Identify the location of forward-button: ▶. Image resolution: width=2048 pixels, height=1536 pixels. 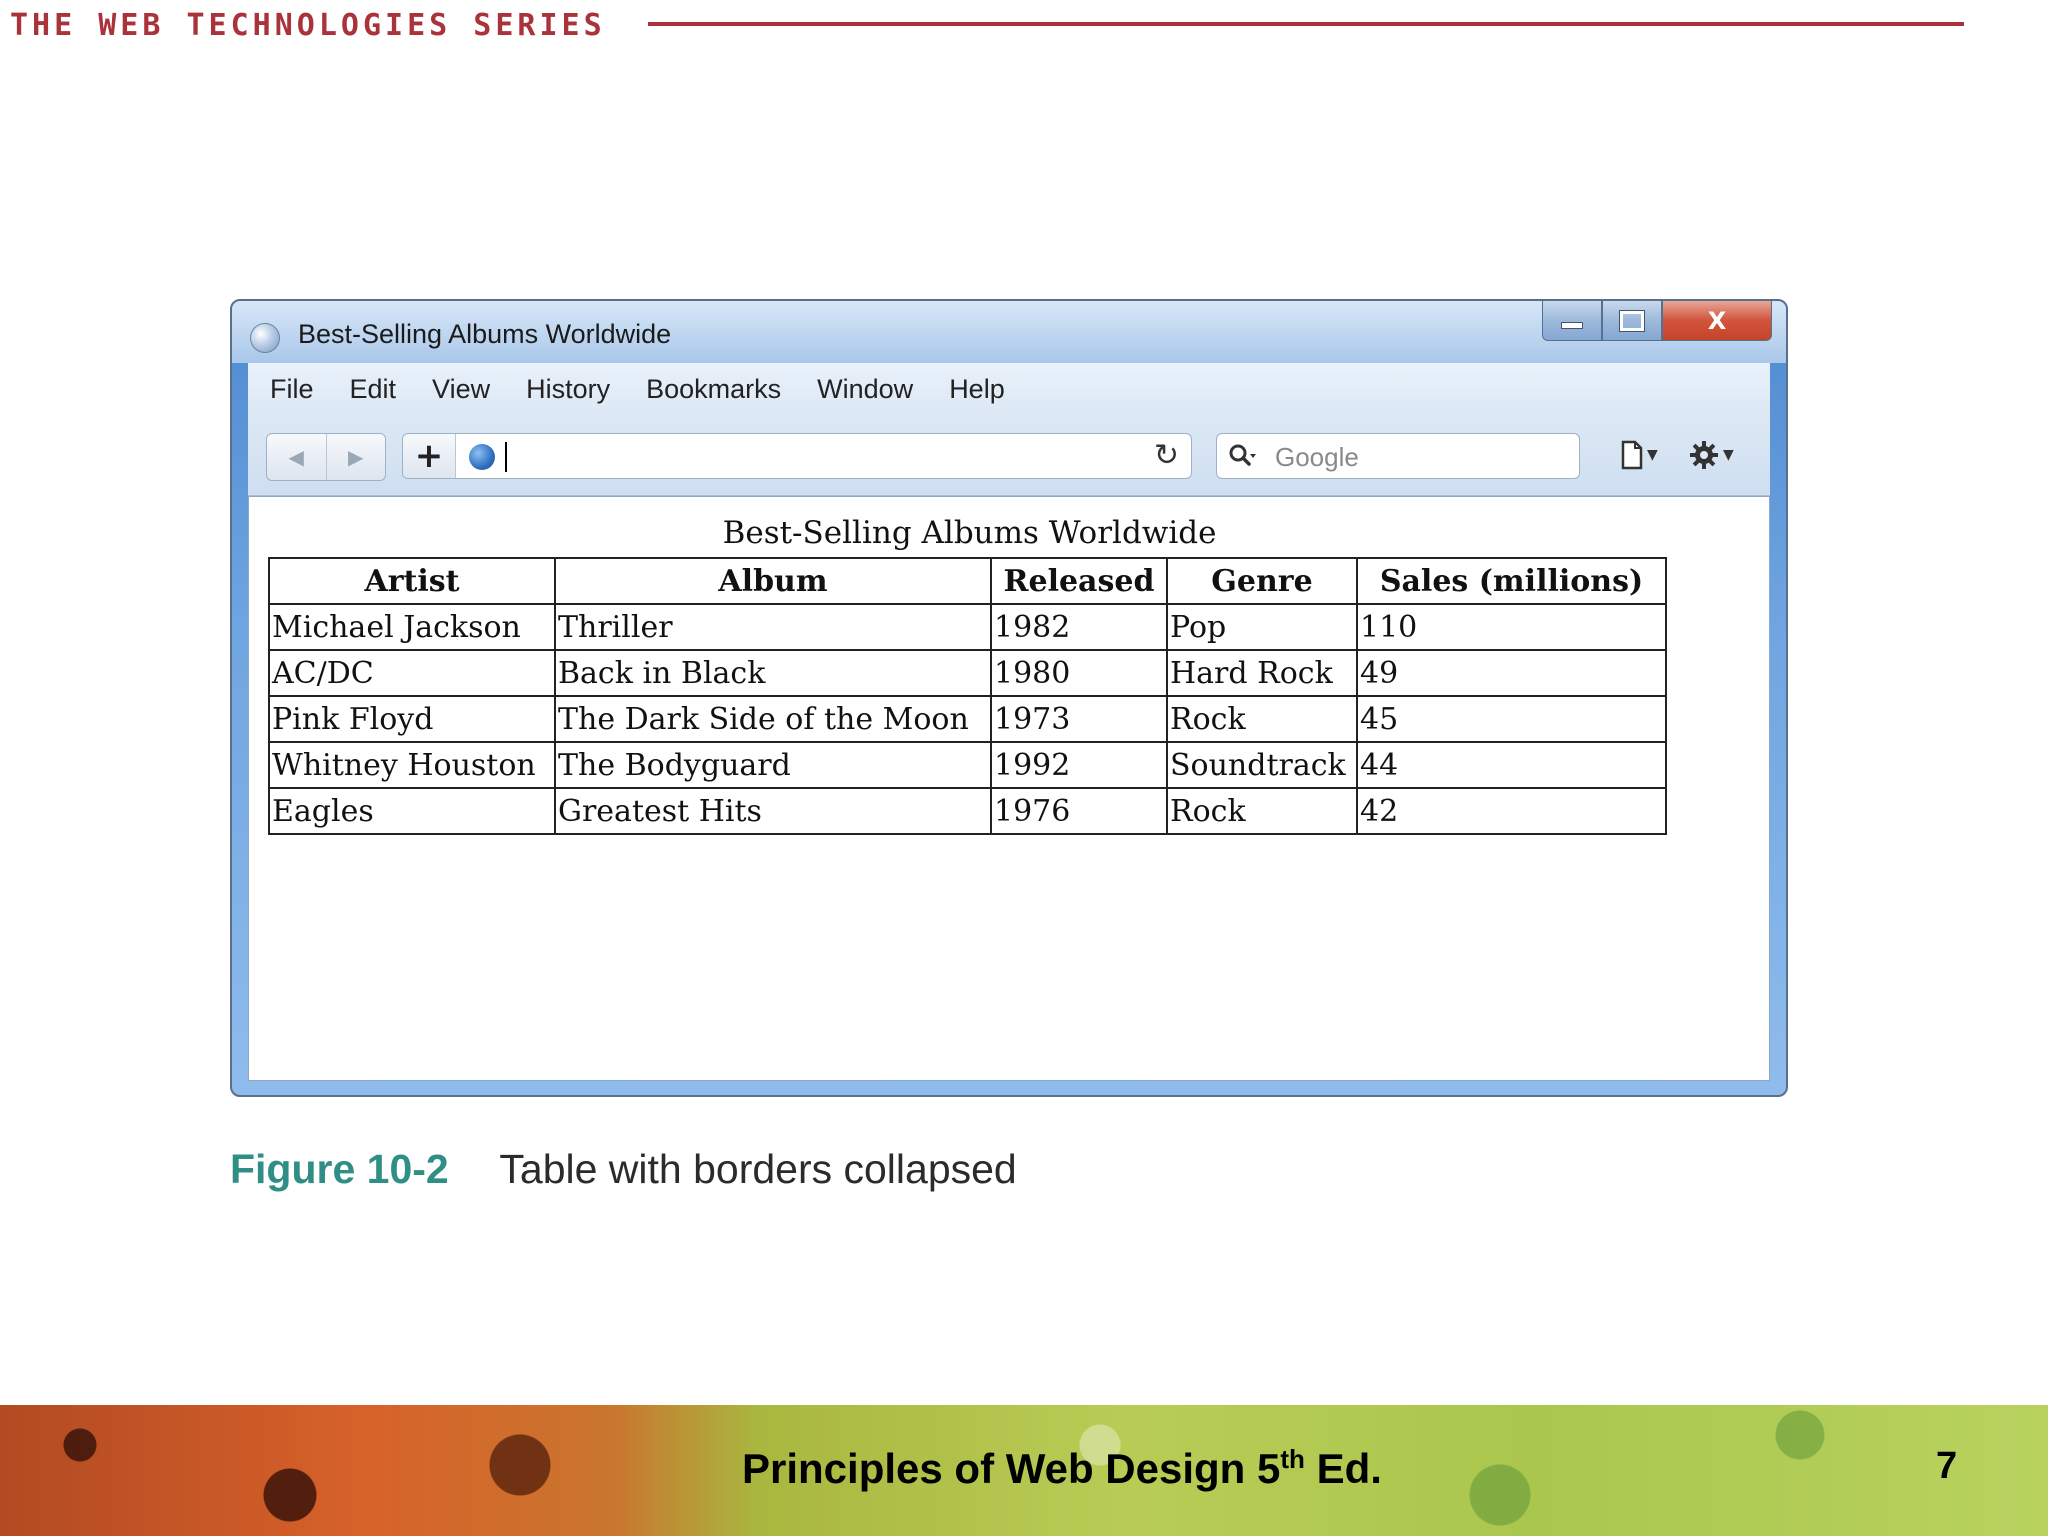
(355, 457).